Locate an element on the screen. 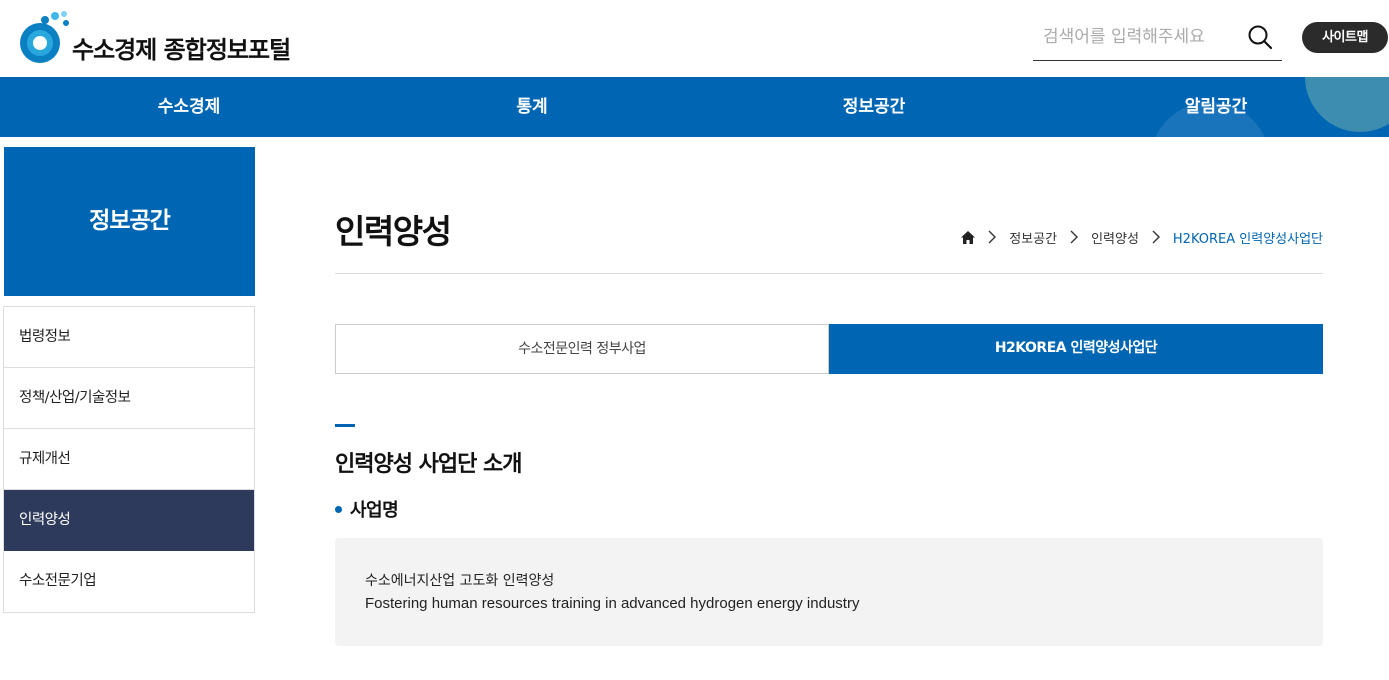 The image size is (1389, 680). search-bar is located at coordinates (1157, 38).